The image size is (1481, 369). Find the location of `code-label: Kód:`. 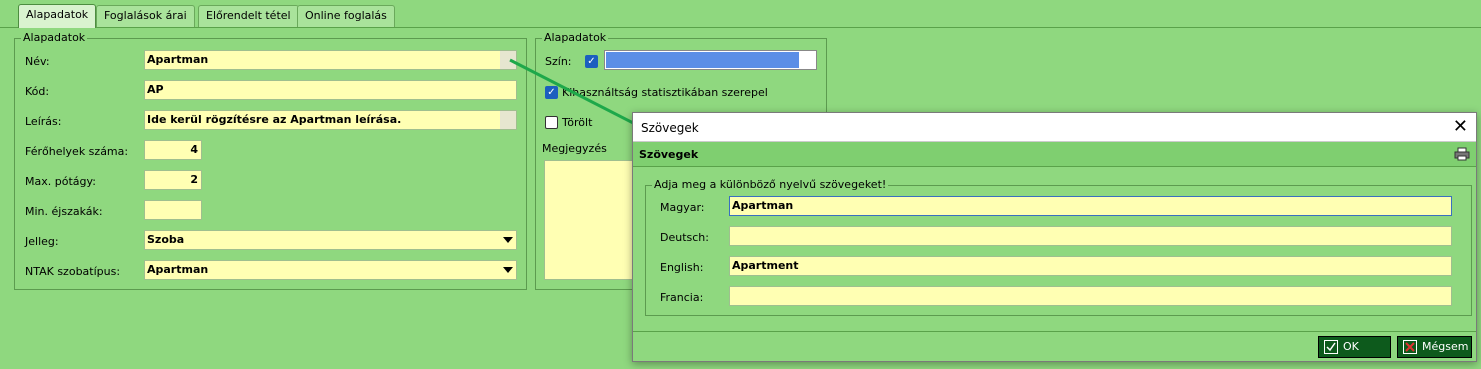

code-label: Kód: is located at coordinates (37, 91).